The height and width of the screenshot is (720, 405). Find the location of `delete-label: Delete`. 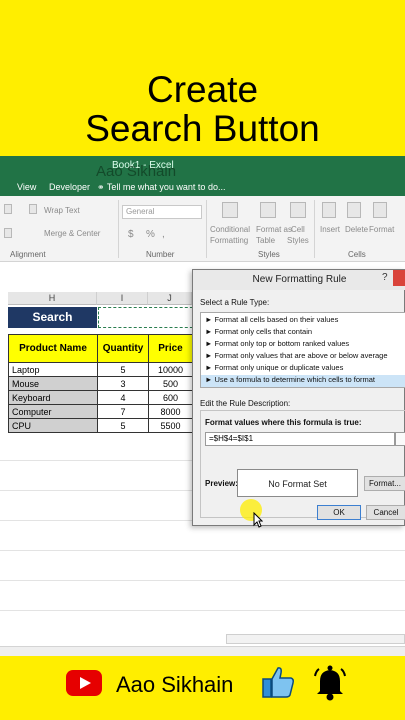

delete-label: Delete is located at coordinates (357, 229).